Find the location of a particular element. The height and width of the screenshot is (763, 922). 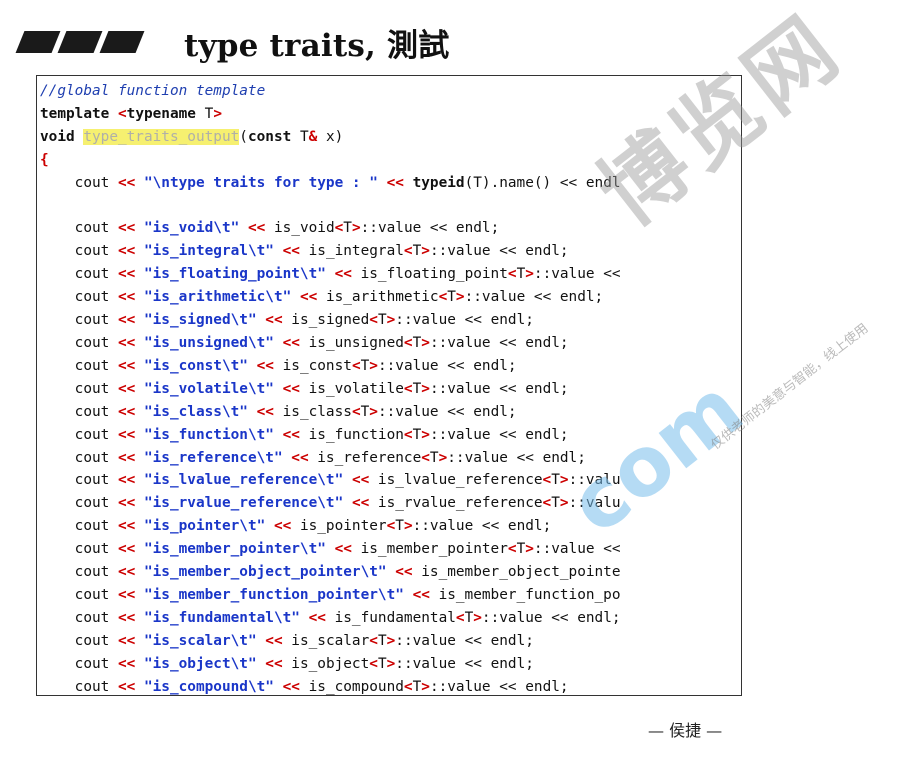

trait-string: "is_object\t" is located at coordinates (200, 663).